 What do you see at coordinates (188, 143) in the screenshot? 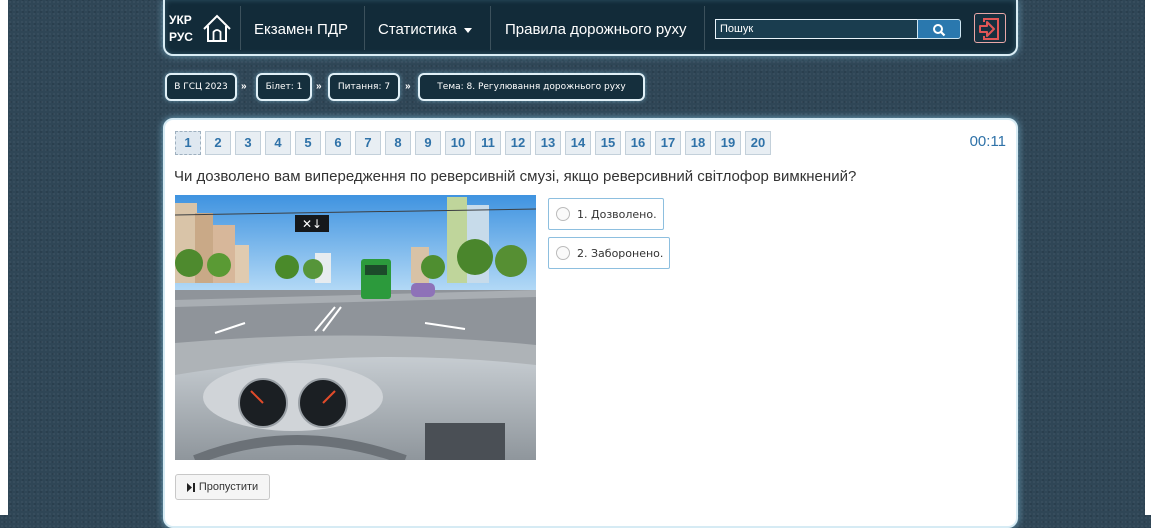
I see `question-number-button: 1` at bounding box center [188, 143].